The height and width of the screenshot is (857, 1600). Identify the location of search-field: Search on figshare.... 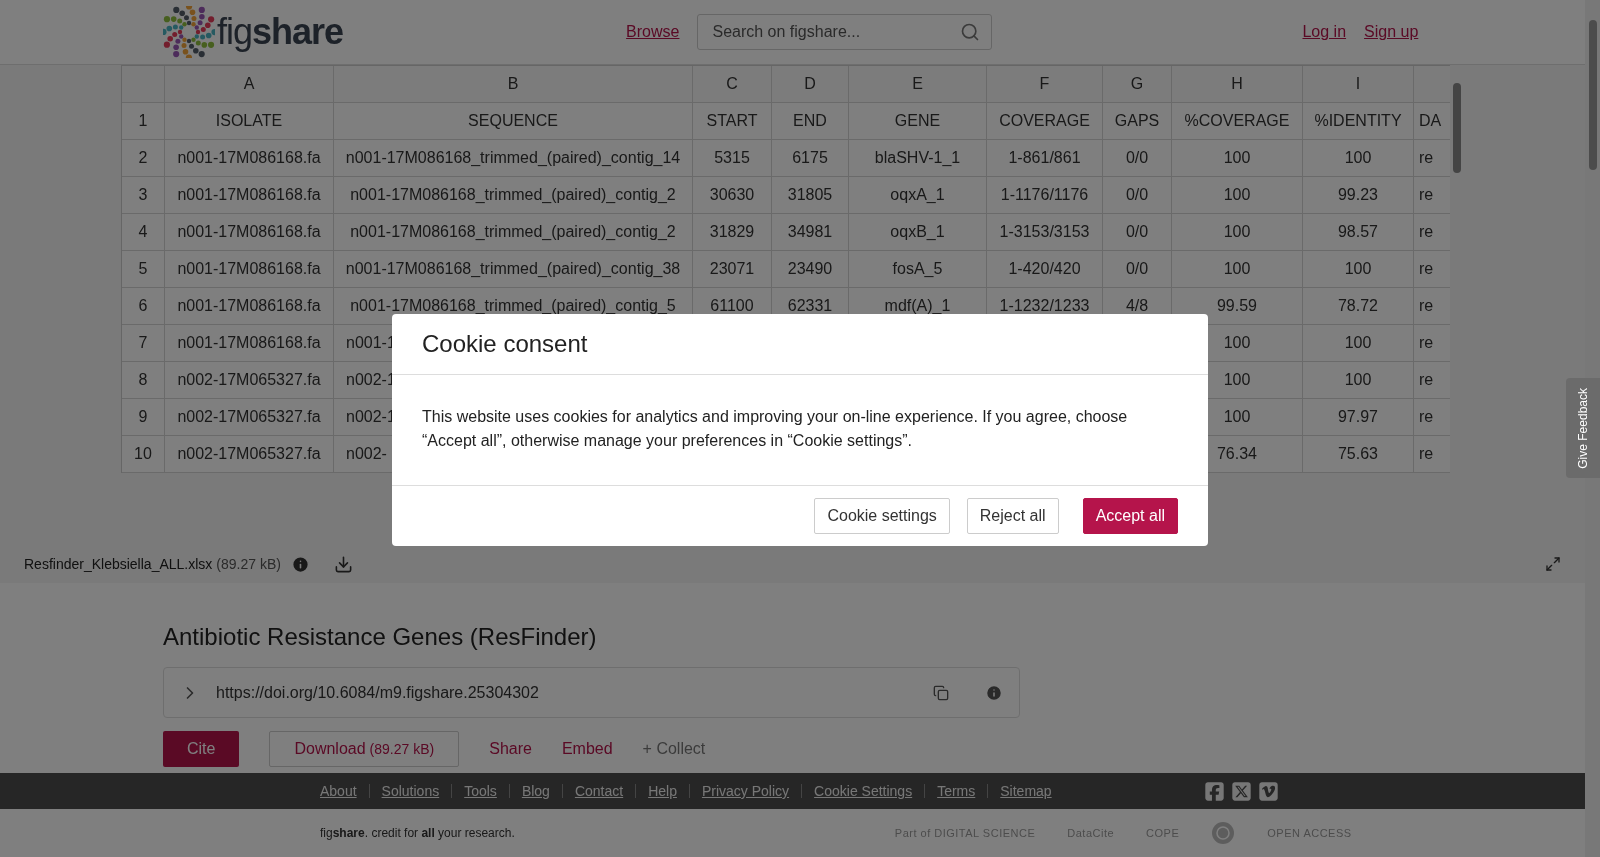
(845, 32).